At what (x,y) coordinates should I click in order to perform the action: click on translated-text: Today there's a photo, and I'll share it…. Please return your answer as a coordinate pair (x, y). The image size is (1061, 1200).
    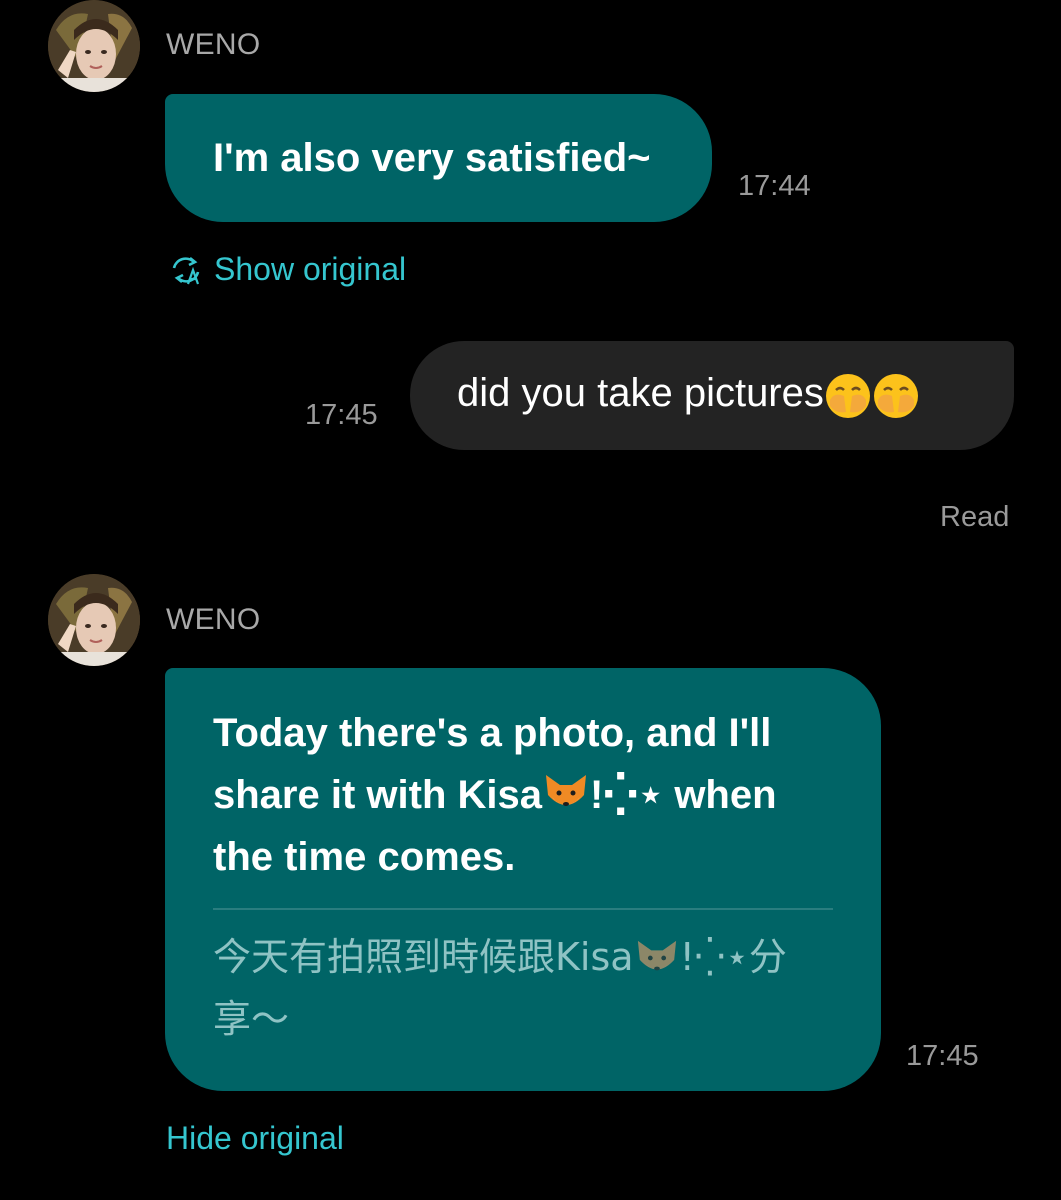
    Looking at the image, I should click on (523, 795).